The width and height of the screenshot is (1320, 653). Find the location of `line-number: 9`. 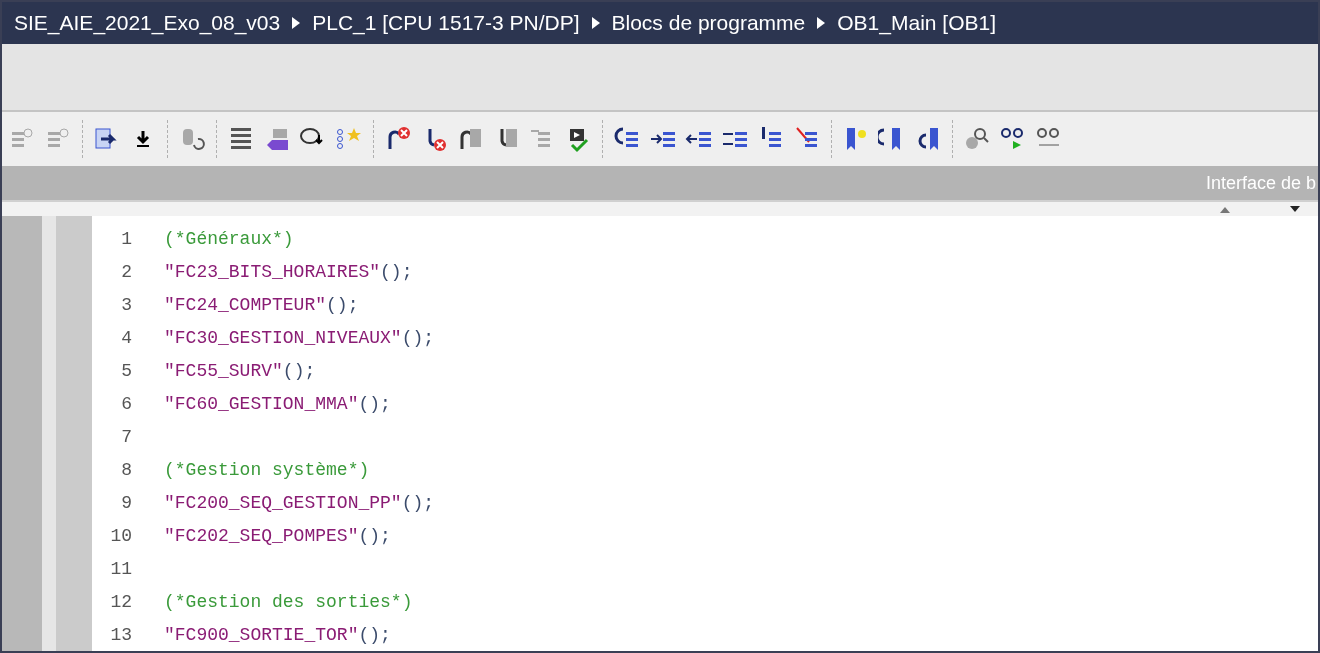

line-number: 9 is located at coordinates (126, 502).